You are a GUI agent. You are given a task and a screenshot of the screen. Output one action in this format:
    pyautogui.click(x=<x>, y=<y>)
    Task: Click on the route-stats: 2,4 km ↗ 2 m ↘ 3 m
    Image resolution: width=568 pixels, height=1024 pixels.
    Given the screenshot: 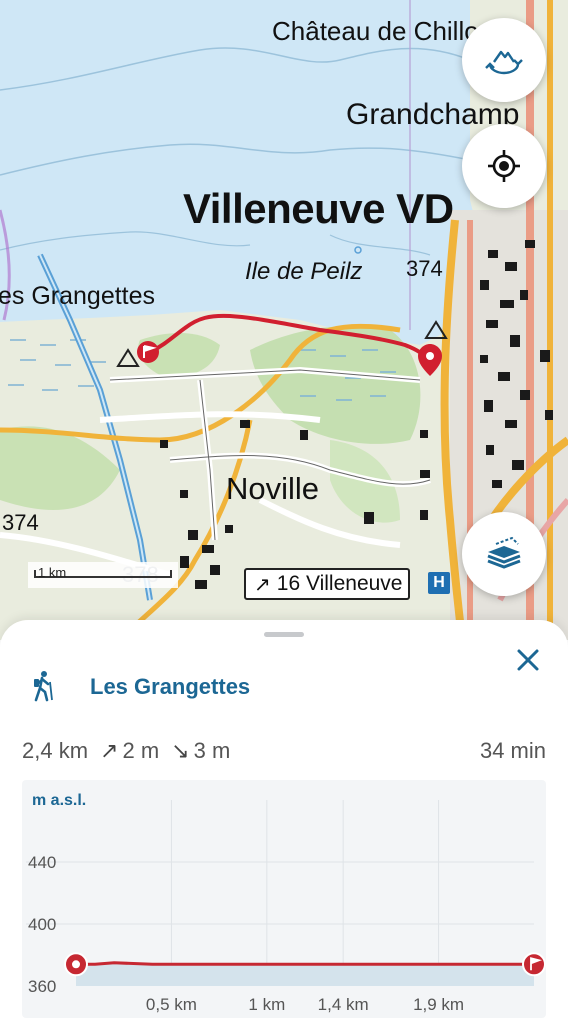 What is the action you would take?
    pyautogui.click(x=126, y=751)
    